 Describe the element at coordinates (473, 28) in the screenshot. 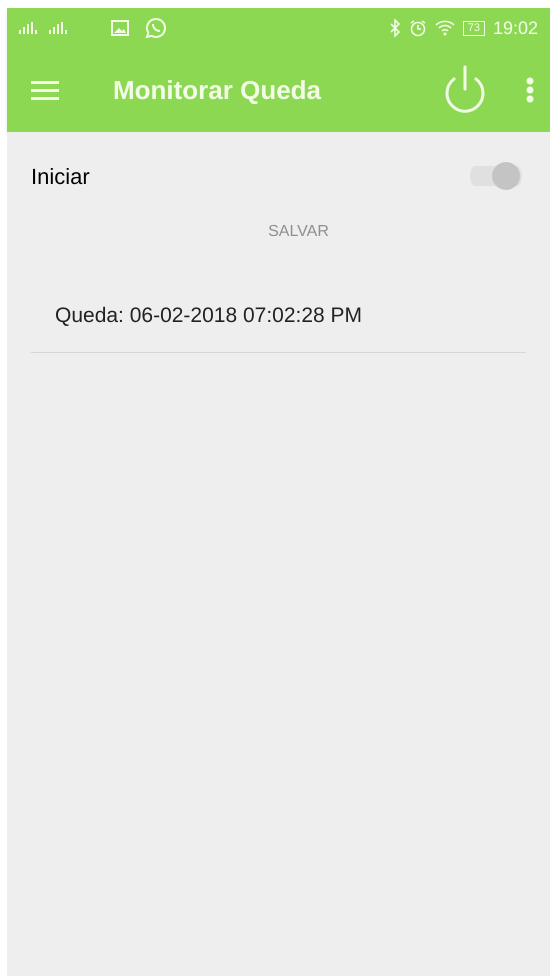

I see `battery-indicator: 73` at that location.